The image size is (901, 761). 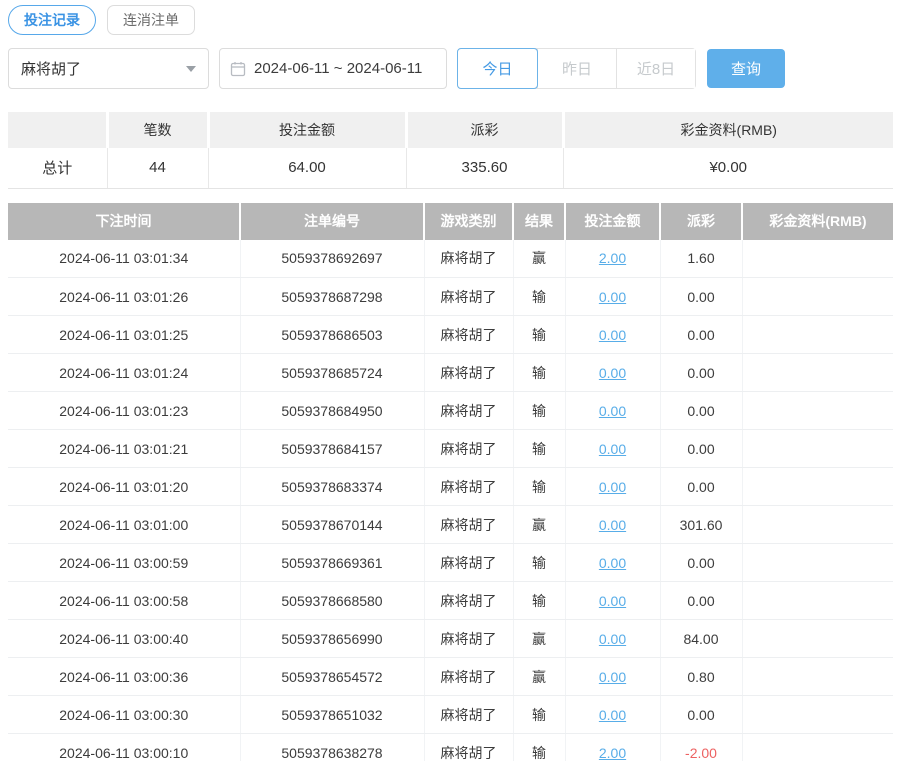 I want to click on query-button: 查询, so click(x=746, y=68).